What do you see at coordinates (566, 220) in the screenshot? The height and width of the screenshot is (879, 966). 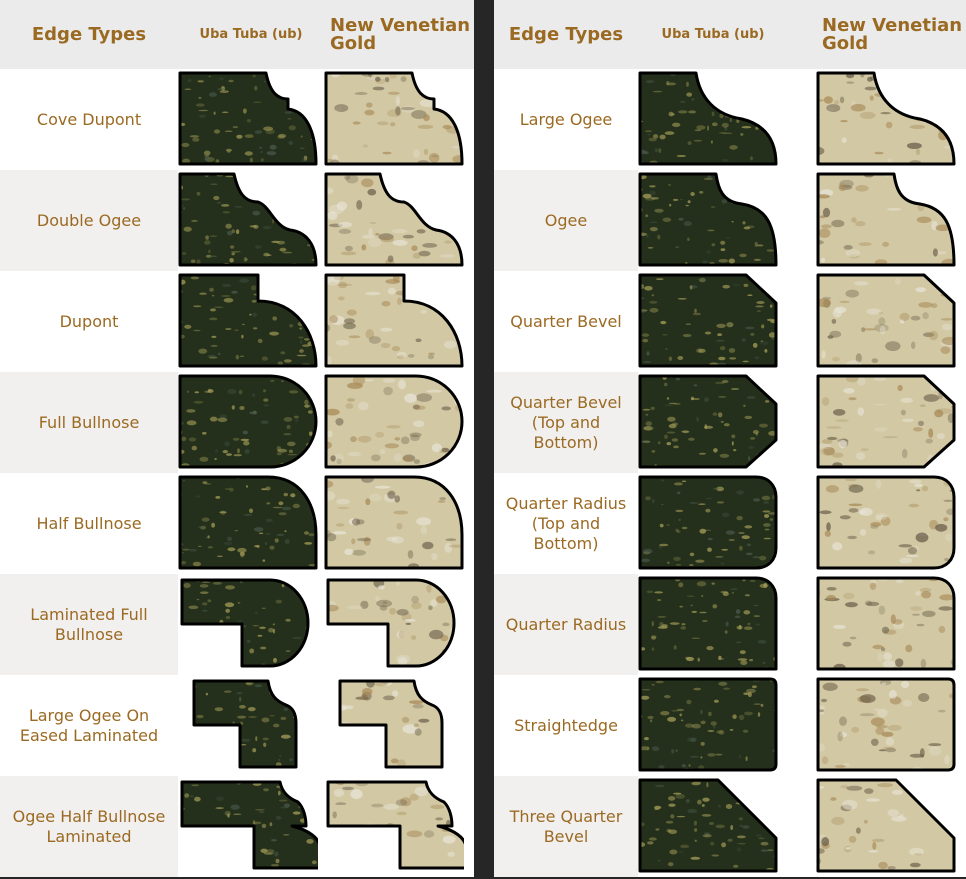 I see `edge-type-label: Ogee` at bounding box center [566, 220].